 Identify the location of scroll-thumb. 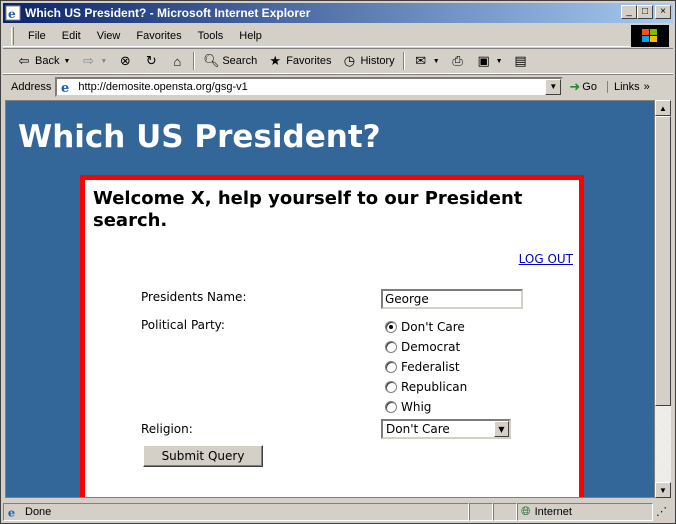
(663, 261).